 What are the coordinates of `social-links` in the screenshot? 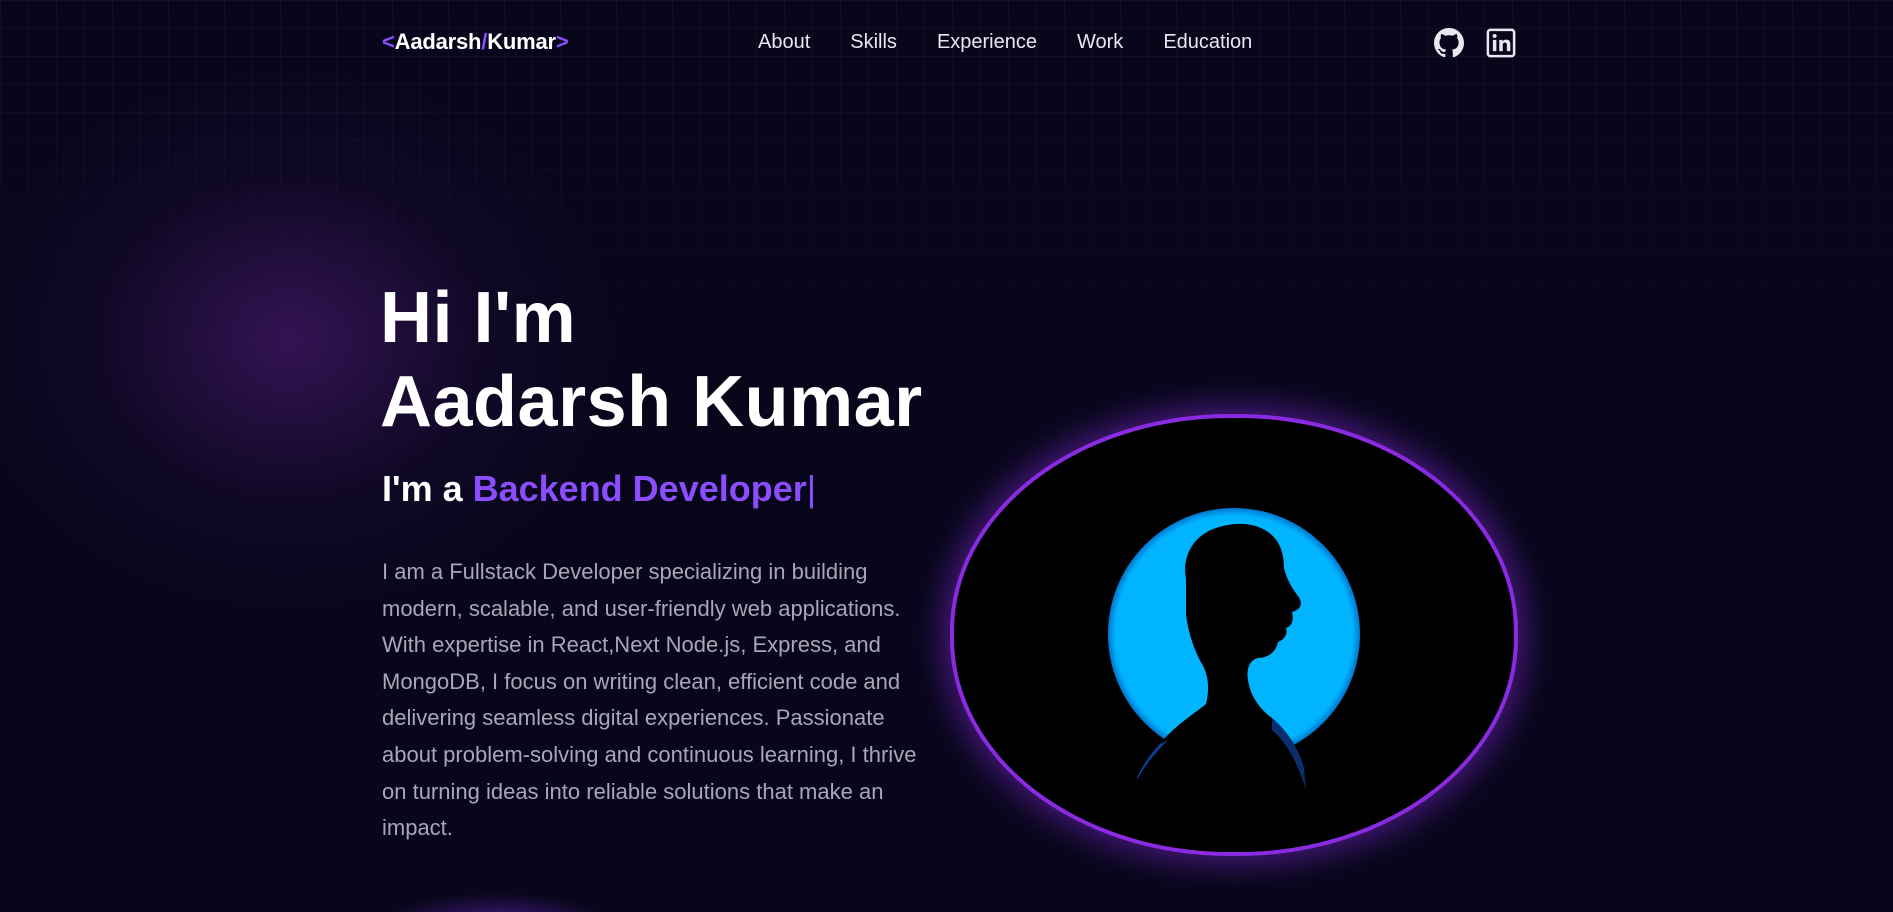 It's located at (1475, 43).